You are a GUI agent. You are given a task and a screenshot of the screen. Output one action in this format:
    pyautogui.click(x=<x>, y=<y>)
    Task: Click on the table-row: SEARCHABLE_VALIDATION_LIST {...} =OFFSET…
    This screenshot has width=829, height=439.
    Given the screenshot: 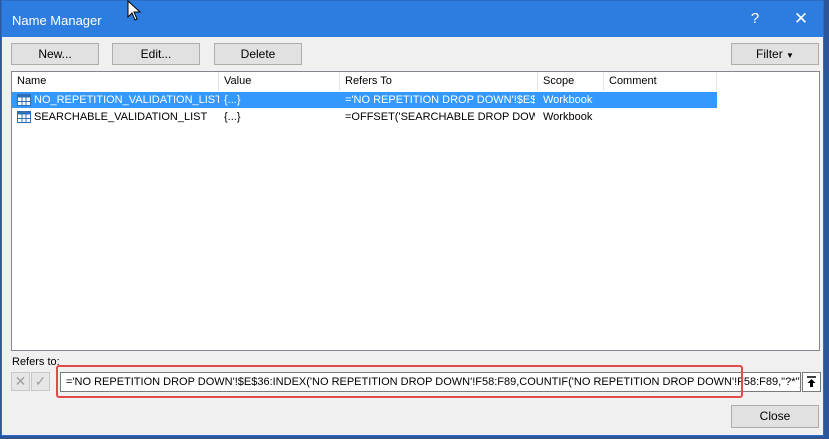 What is the action you would take?
    pyautogui.click(x=364, y=117)
    